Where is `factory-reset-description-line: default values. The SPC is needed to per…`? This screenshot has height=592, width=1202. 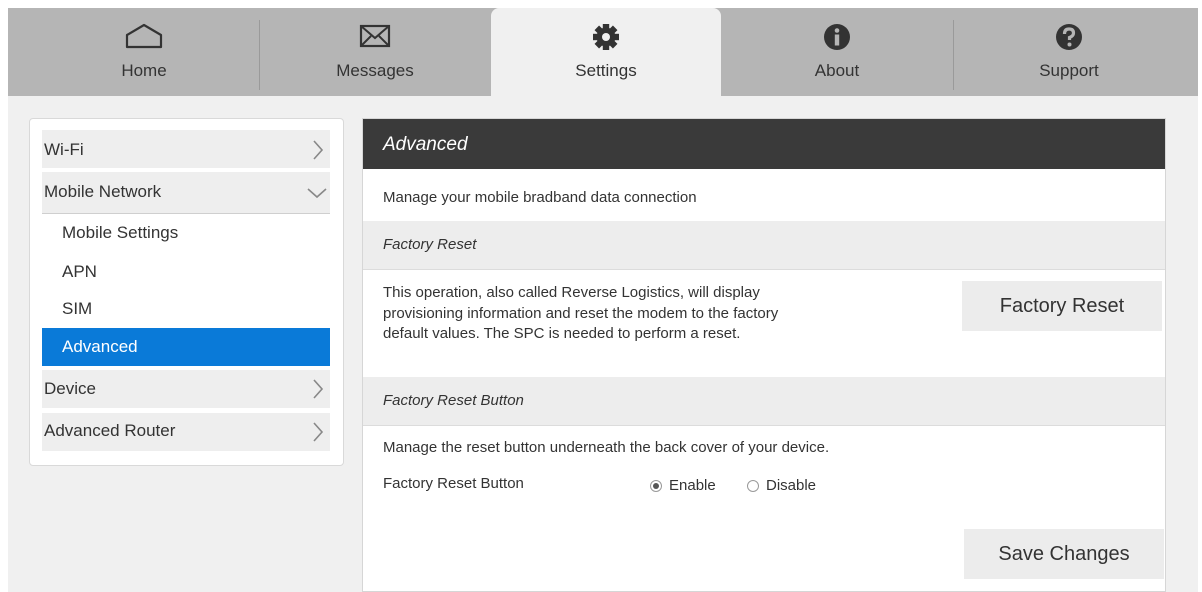
factory-reset-description-line: default values. The SPC is needed to per… is located at coordinates (562, 333).